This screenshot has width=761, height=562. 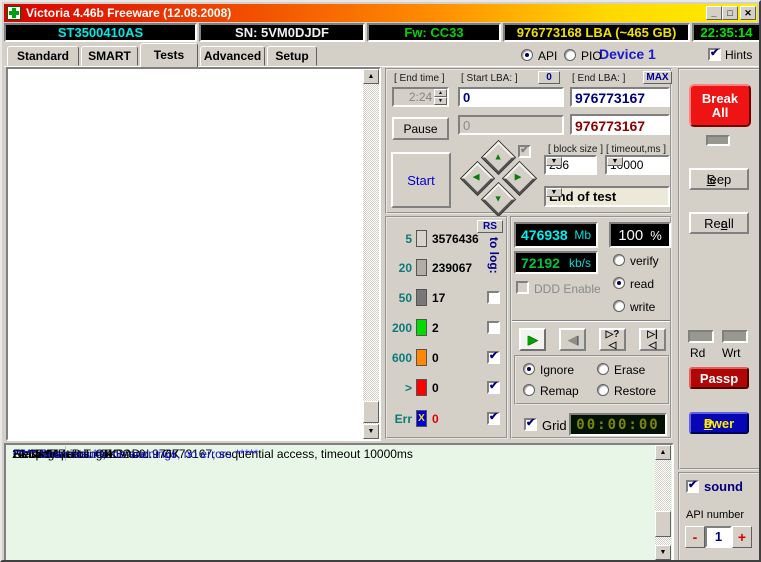 What do you see at coordinates (731, 353) in the screenshot?
I see `write-indicator-label: Wrt` at bounding box center [731, 353].